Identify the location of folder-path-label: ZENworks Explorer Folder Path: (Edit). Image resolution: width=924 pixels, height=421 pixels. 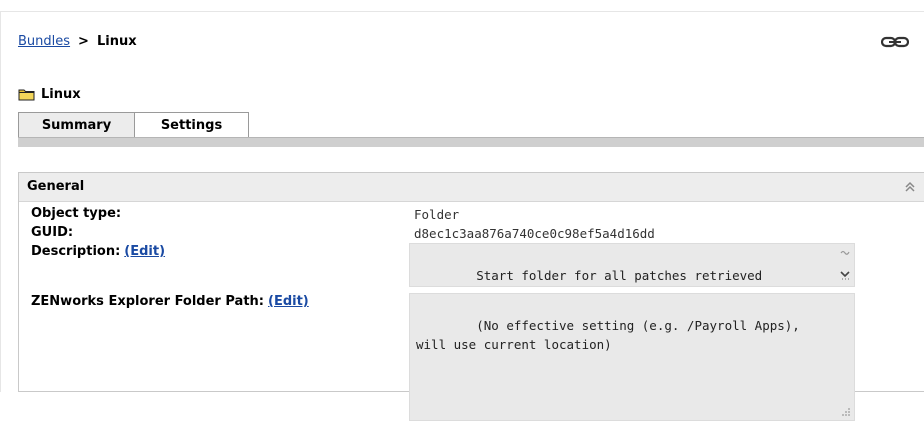
(170, 301).